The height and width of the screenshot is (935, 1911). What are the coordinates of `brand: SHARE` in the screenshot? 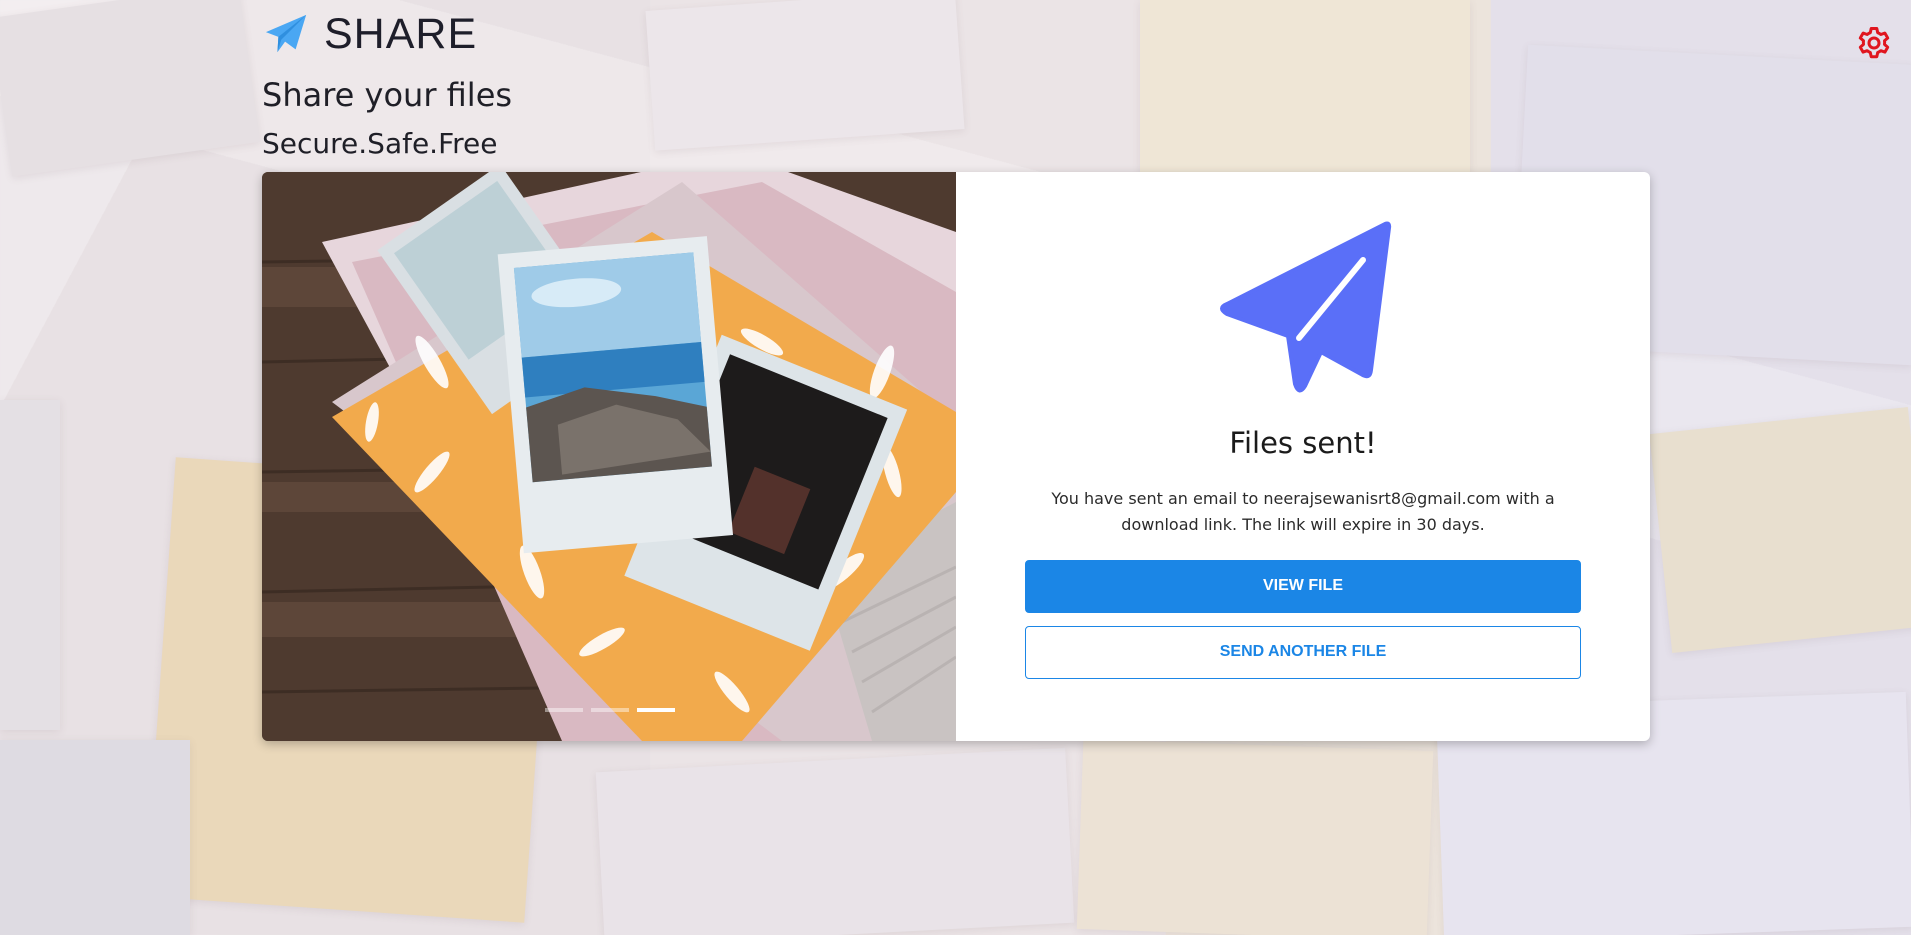 It's located at (370, 34).